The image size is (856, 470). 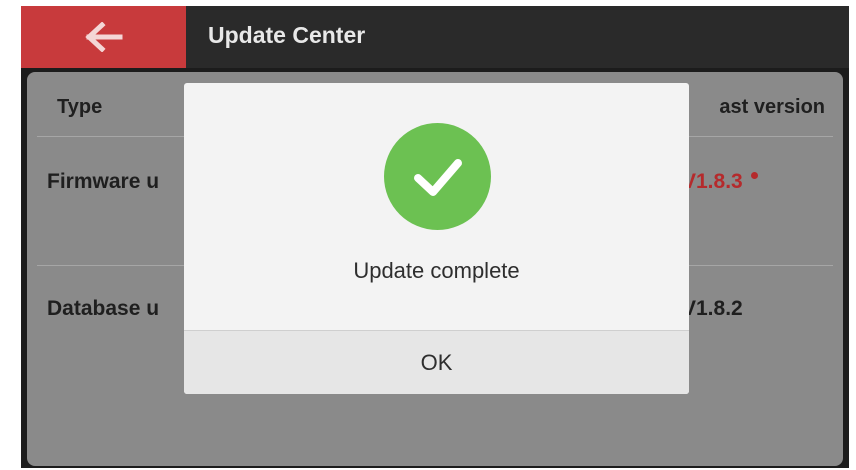 I want to click on back-button, so click(x=103, y=37).